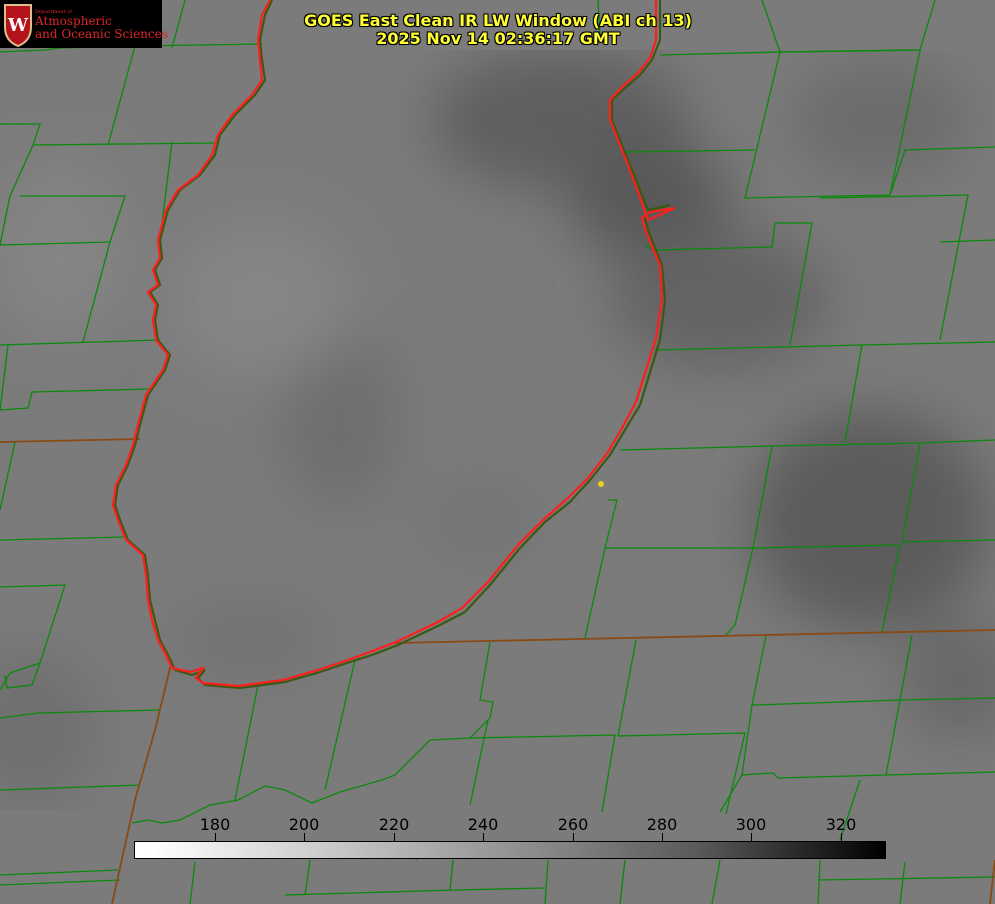 This screenshot has width=995, height=904. I want to click on colorbar-tick-label: 300, so click(751, 824).